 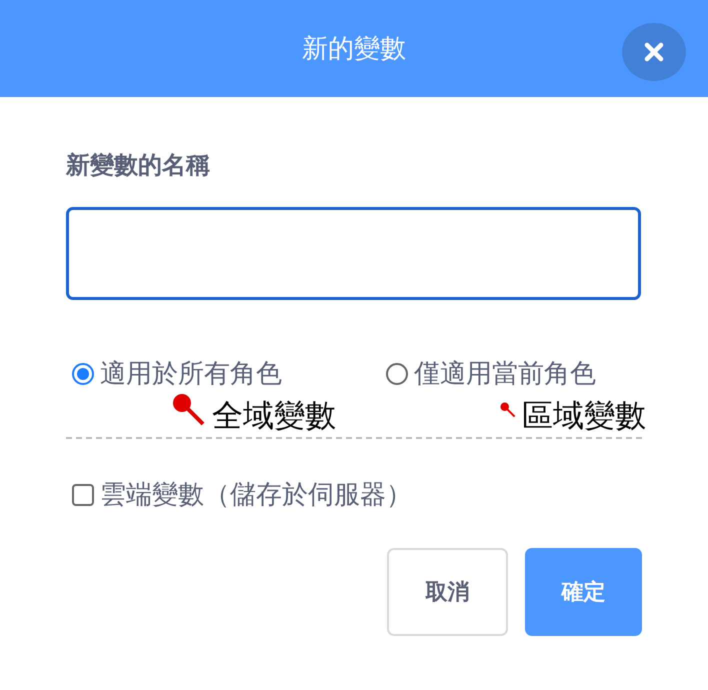 What do you see at coordinates (505, 374) in the screenshot?
I see `radio-label: 僅適用當前角色` at bounding box center [505, 374].